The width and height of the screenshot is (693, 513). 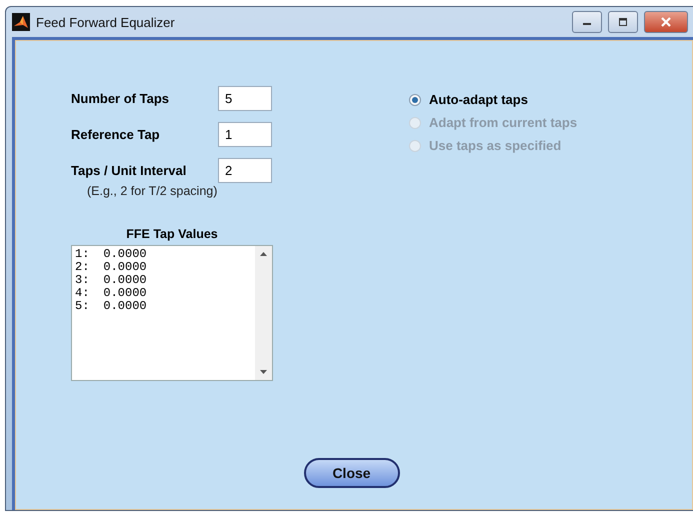 What do you see at coordinates (82, 254) in the screenshot?
I see `tap-index: 1:` at bounding box center [82, 254].